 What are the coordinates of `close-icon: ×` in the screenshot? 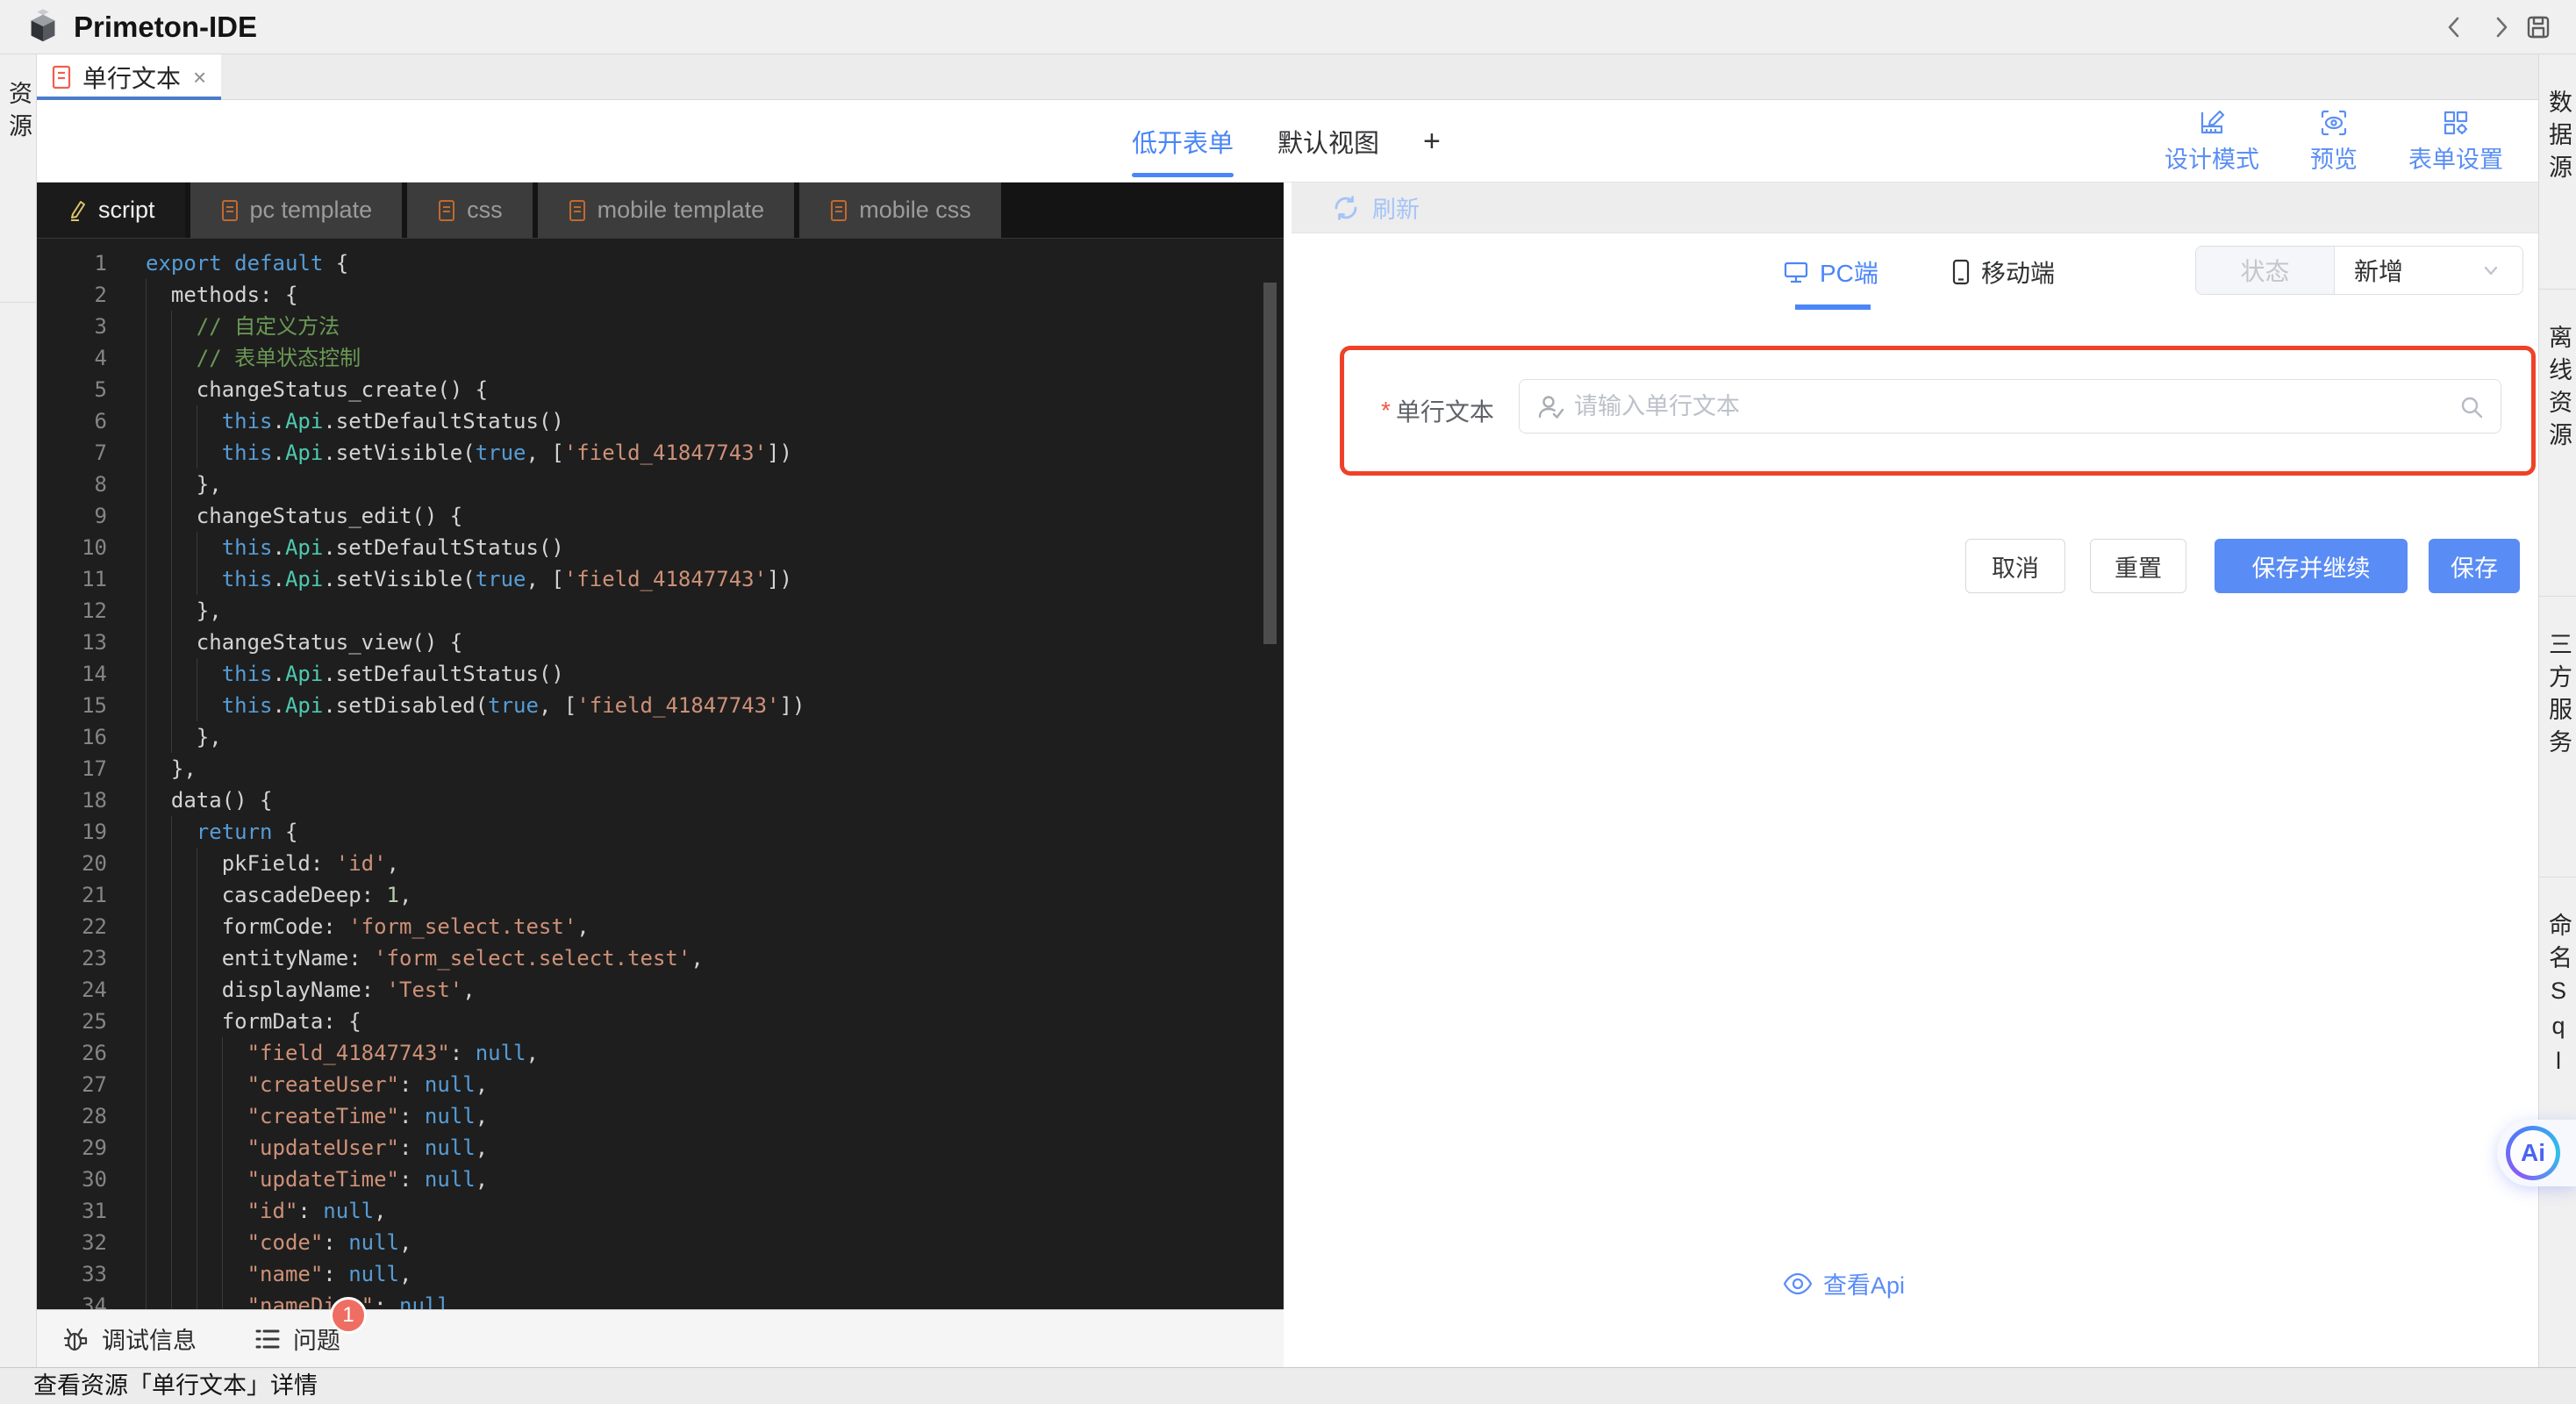 It's located at (199, 77).